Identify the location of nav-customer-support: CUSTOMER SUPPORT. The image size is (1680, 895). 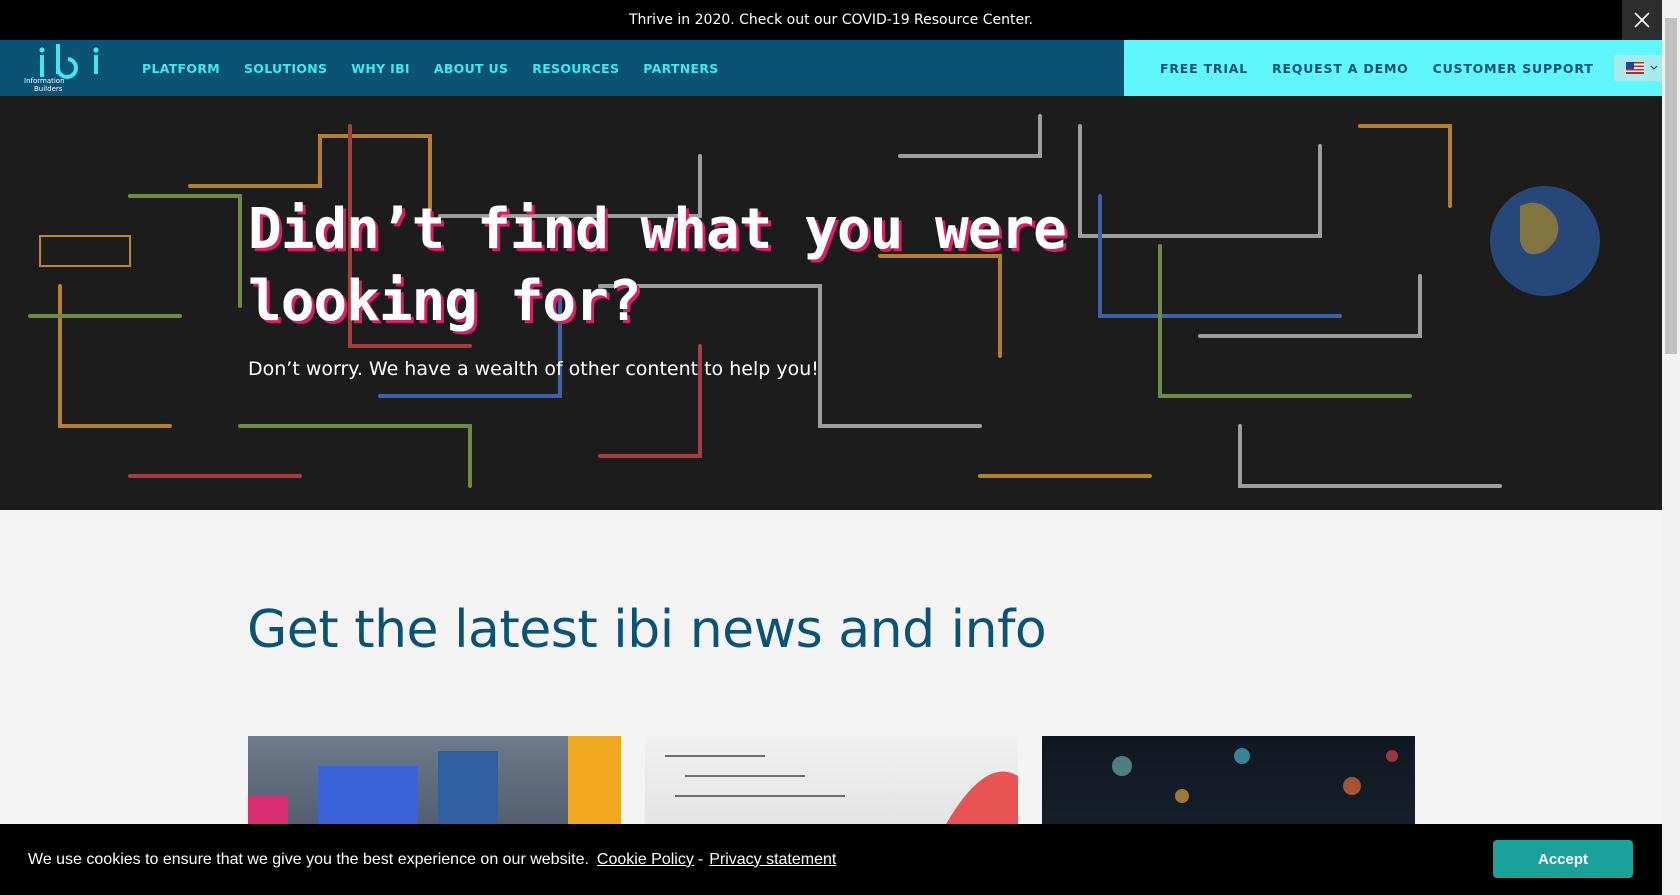
(1513, 68).